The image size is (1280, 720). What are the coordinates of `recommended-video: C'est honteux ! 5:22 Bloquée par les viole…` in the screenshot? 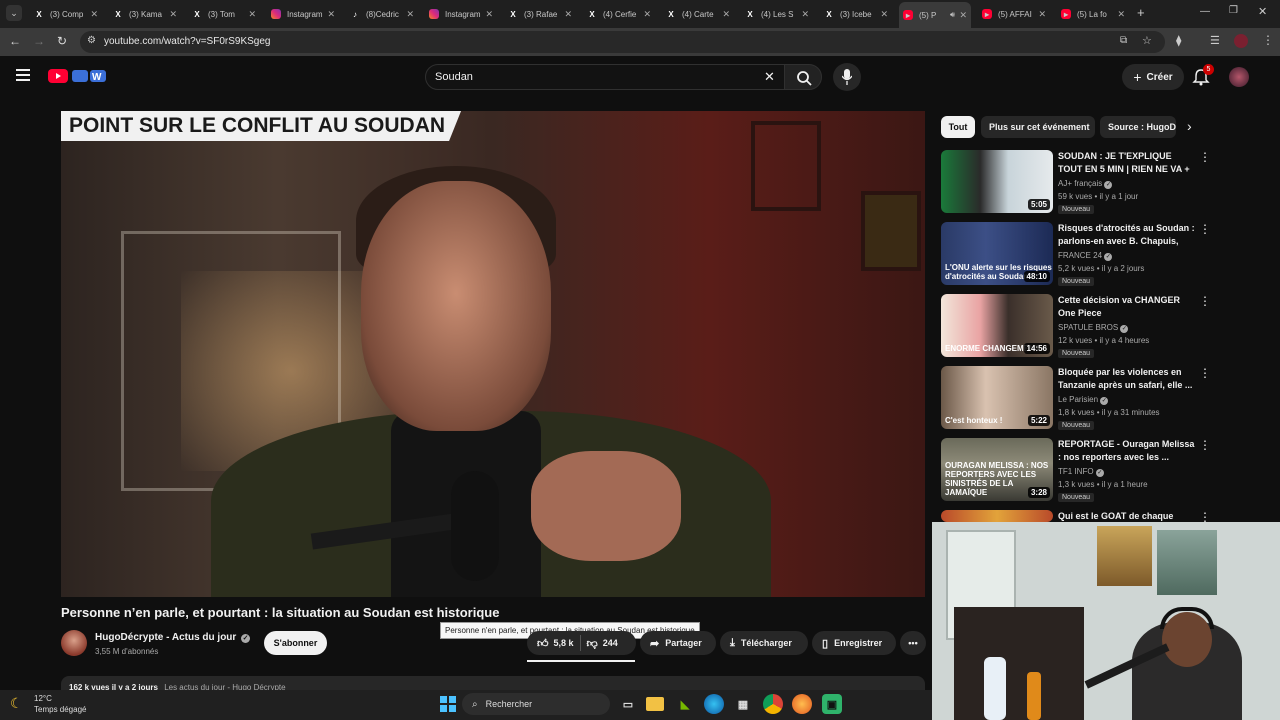 It's located at (1078, 398).